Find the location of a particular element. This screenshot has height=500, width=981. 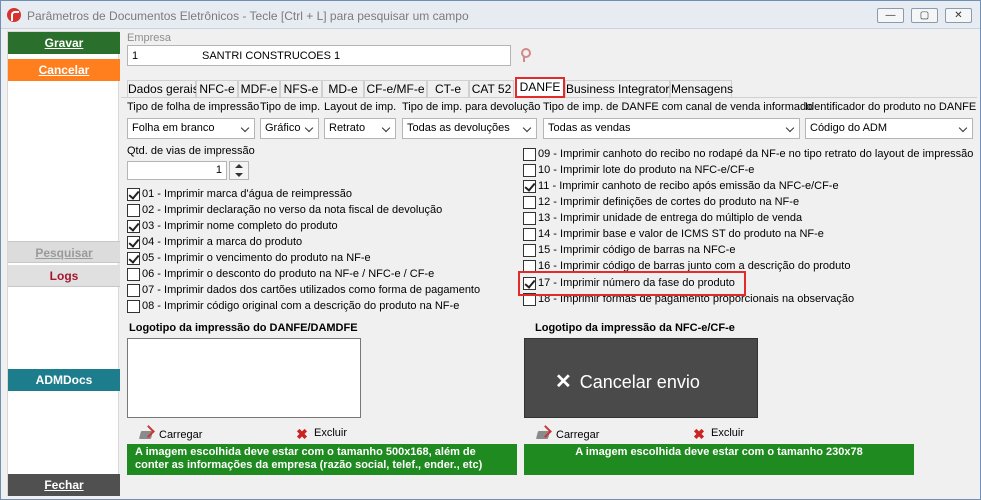

cancelar-label: Cancelar is located at coordinates (64, 70).